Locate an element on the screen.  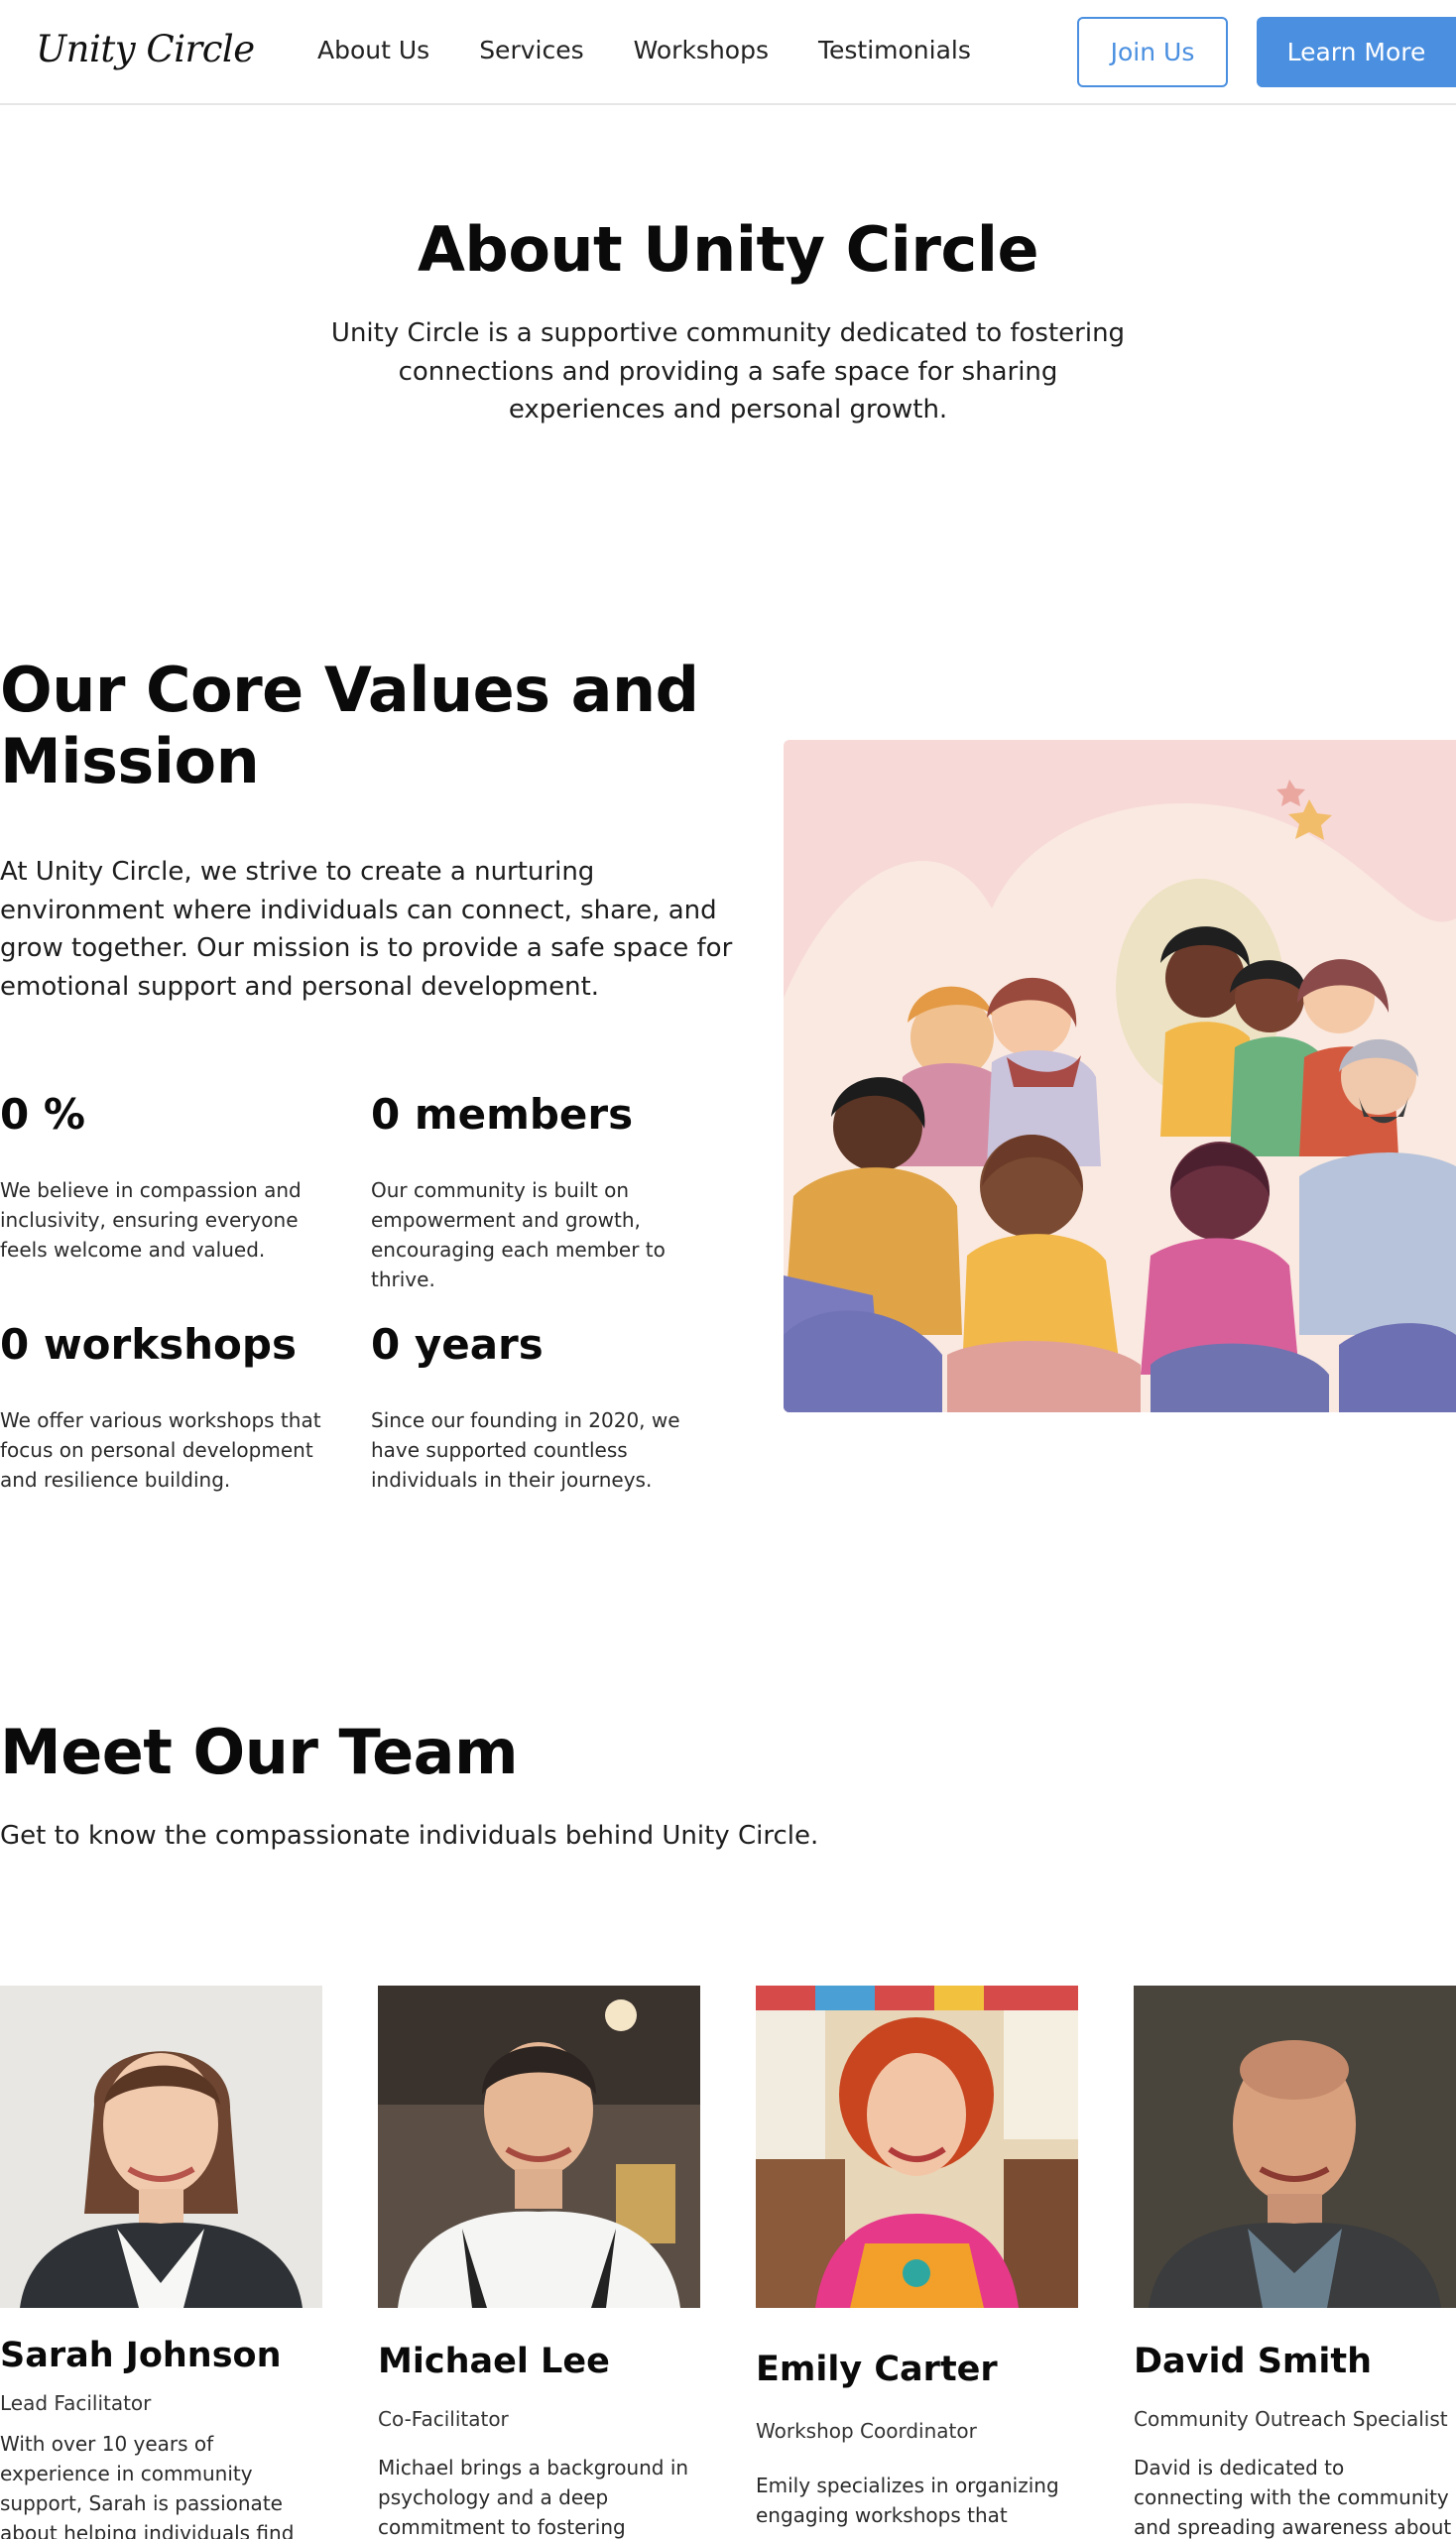
member-name: Michael Lee is located at coordinates (494, 2362).